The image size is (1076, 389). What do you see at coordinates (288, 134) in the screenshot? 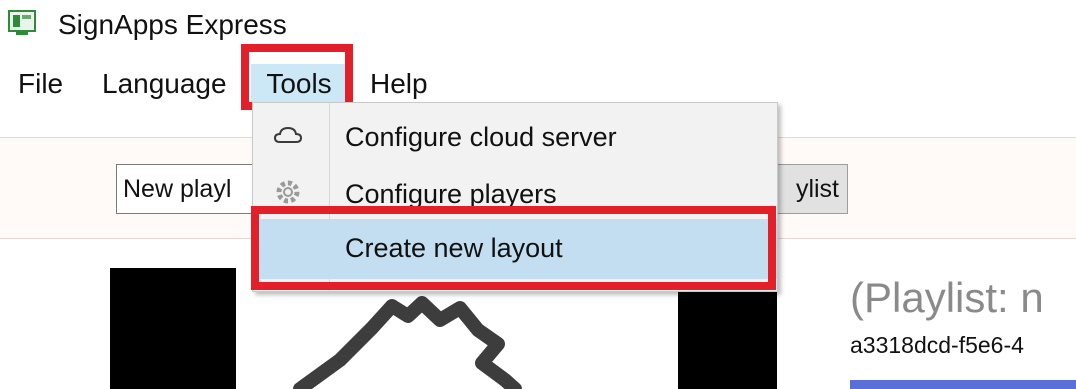
I see `cloud-icon` at bounding box center [288, 134].